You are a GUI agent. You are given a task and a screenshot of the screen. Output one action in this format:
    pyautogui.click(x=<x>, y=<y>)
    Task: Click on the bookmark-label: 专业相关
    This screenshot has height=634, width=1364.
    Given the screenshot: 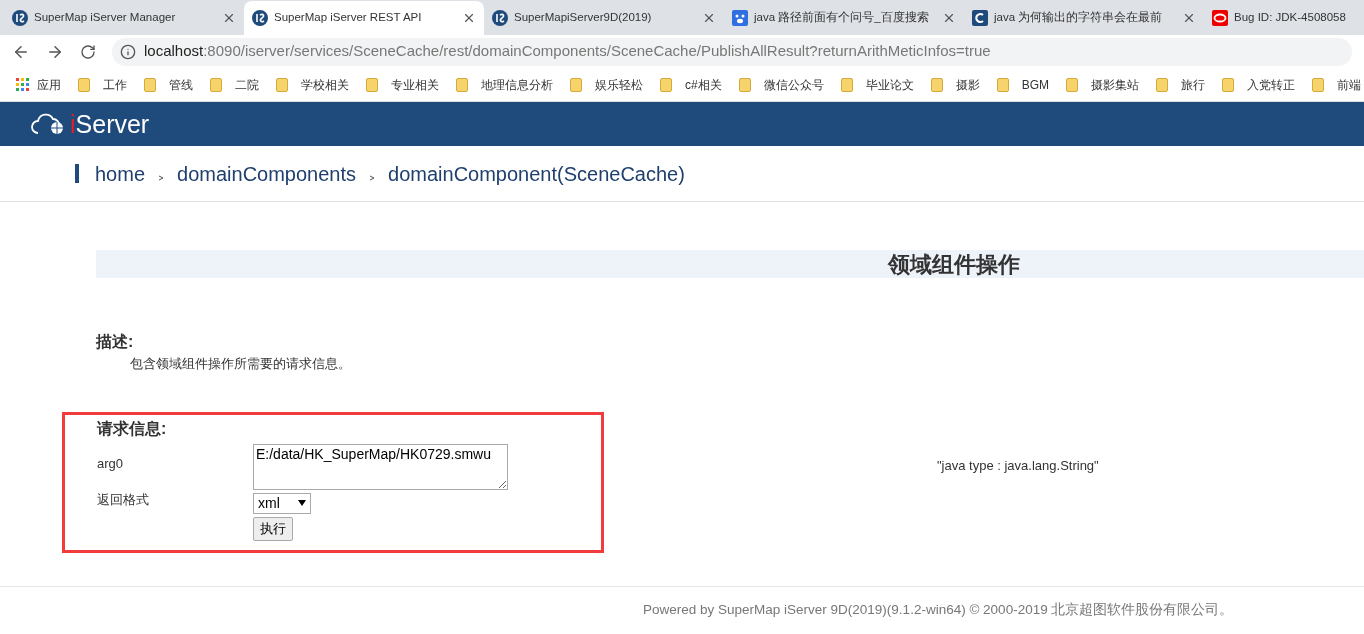 What is the action you would take?
    pyautogui.click(x=415, y=84)
    